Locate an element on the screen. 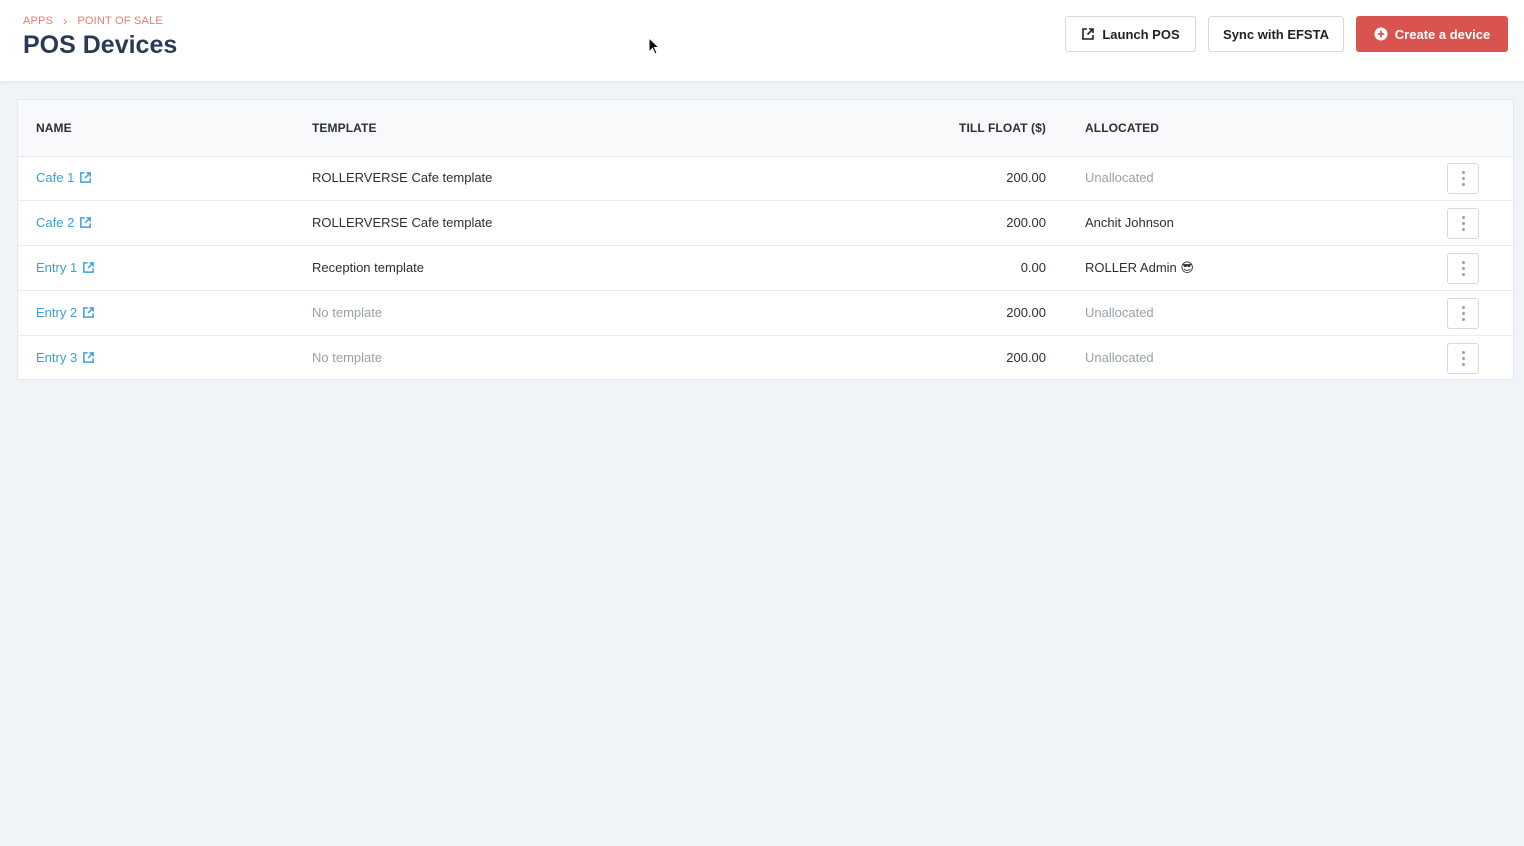 The image size is (1524, 846). table-row: Entry 3 No template 200.00 Unallocated is located at coordinates (765, 358).